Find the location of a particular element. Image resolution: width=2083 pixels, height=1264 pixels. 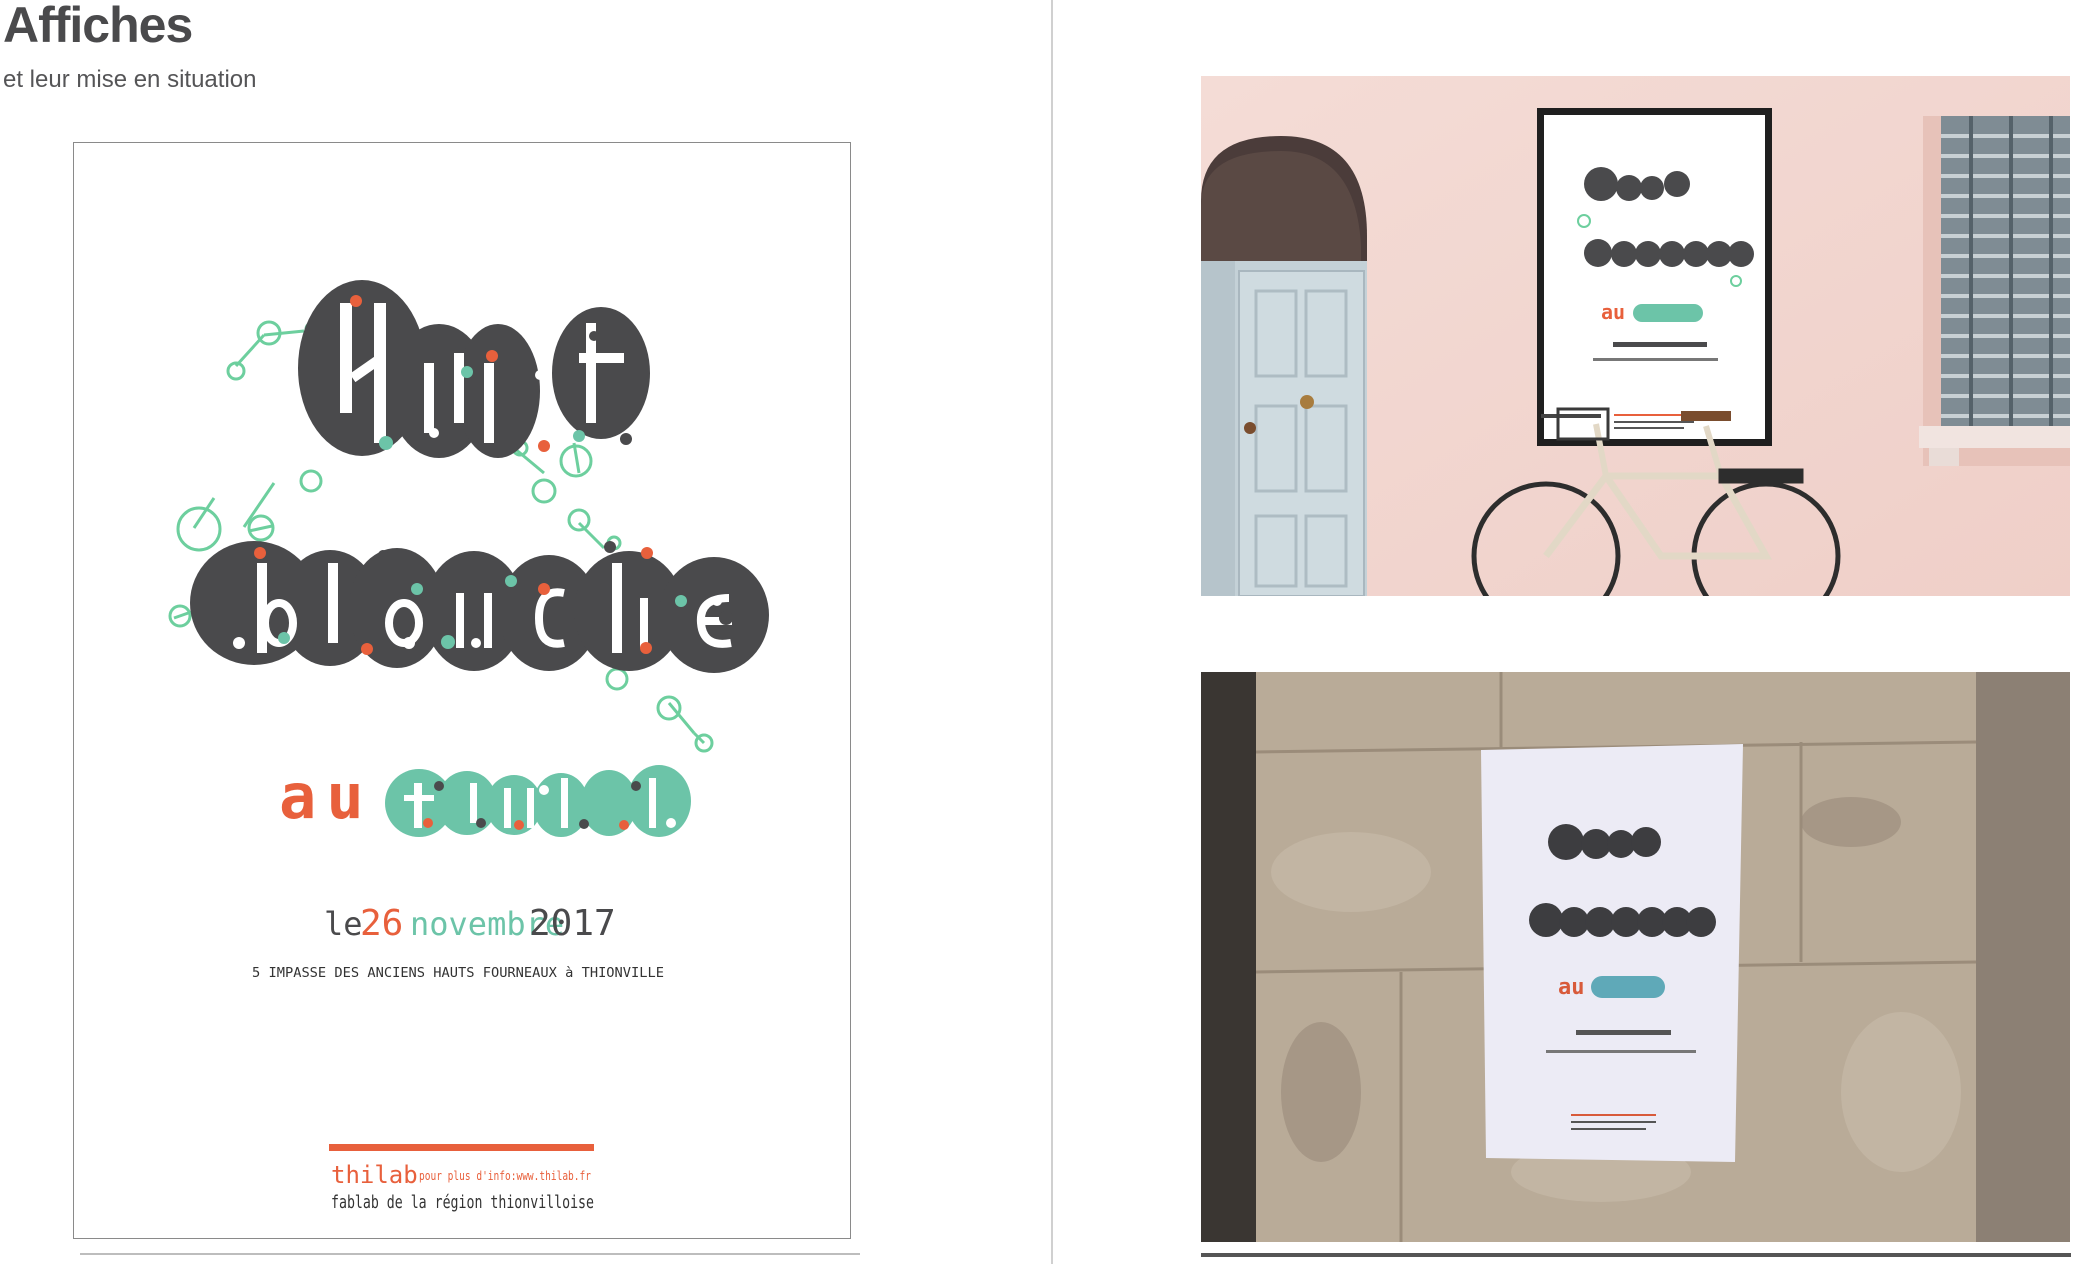

poster-date-le: le is located at coordinates (343, 924).